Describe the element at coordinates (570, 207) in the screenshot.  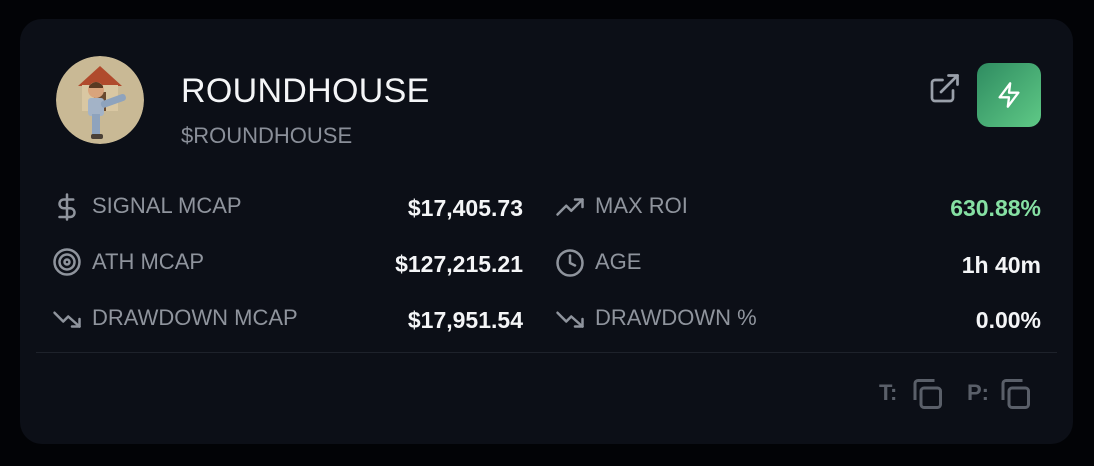
I see `trend-up-icon` at that location.